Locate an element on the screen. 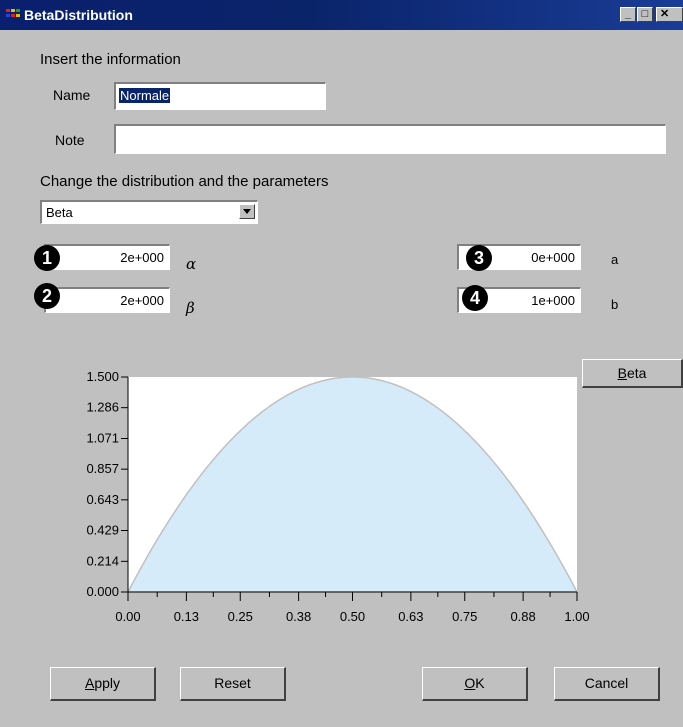 This screenshot has width=683, height=727. minimize-icon: _ is located at coordinates (628, 14).